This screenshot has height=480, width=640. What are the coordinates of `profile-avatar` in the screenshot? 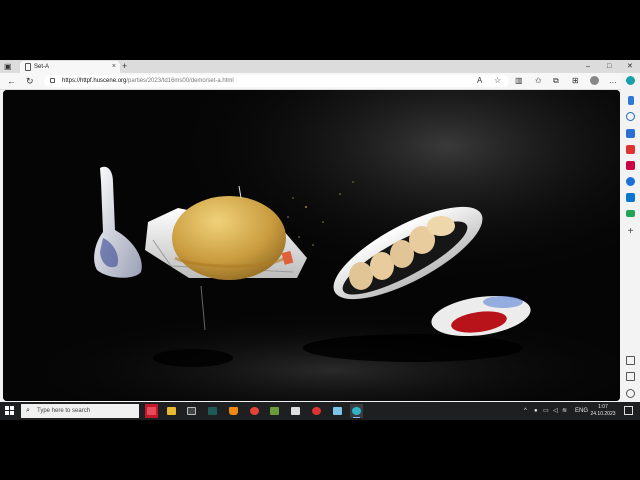 It's located at (594, 80).